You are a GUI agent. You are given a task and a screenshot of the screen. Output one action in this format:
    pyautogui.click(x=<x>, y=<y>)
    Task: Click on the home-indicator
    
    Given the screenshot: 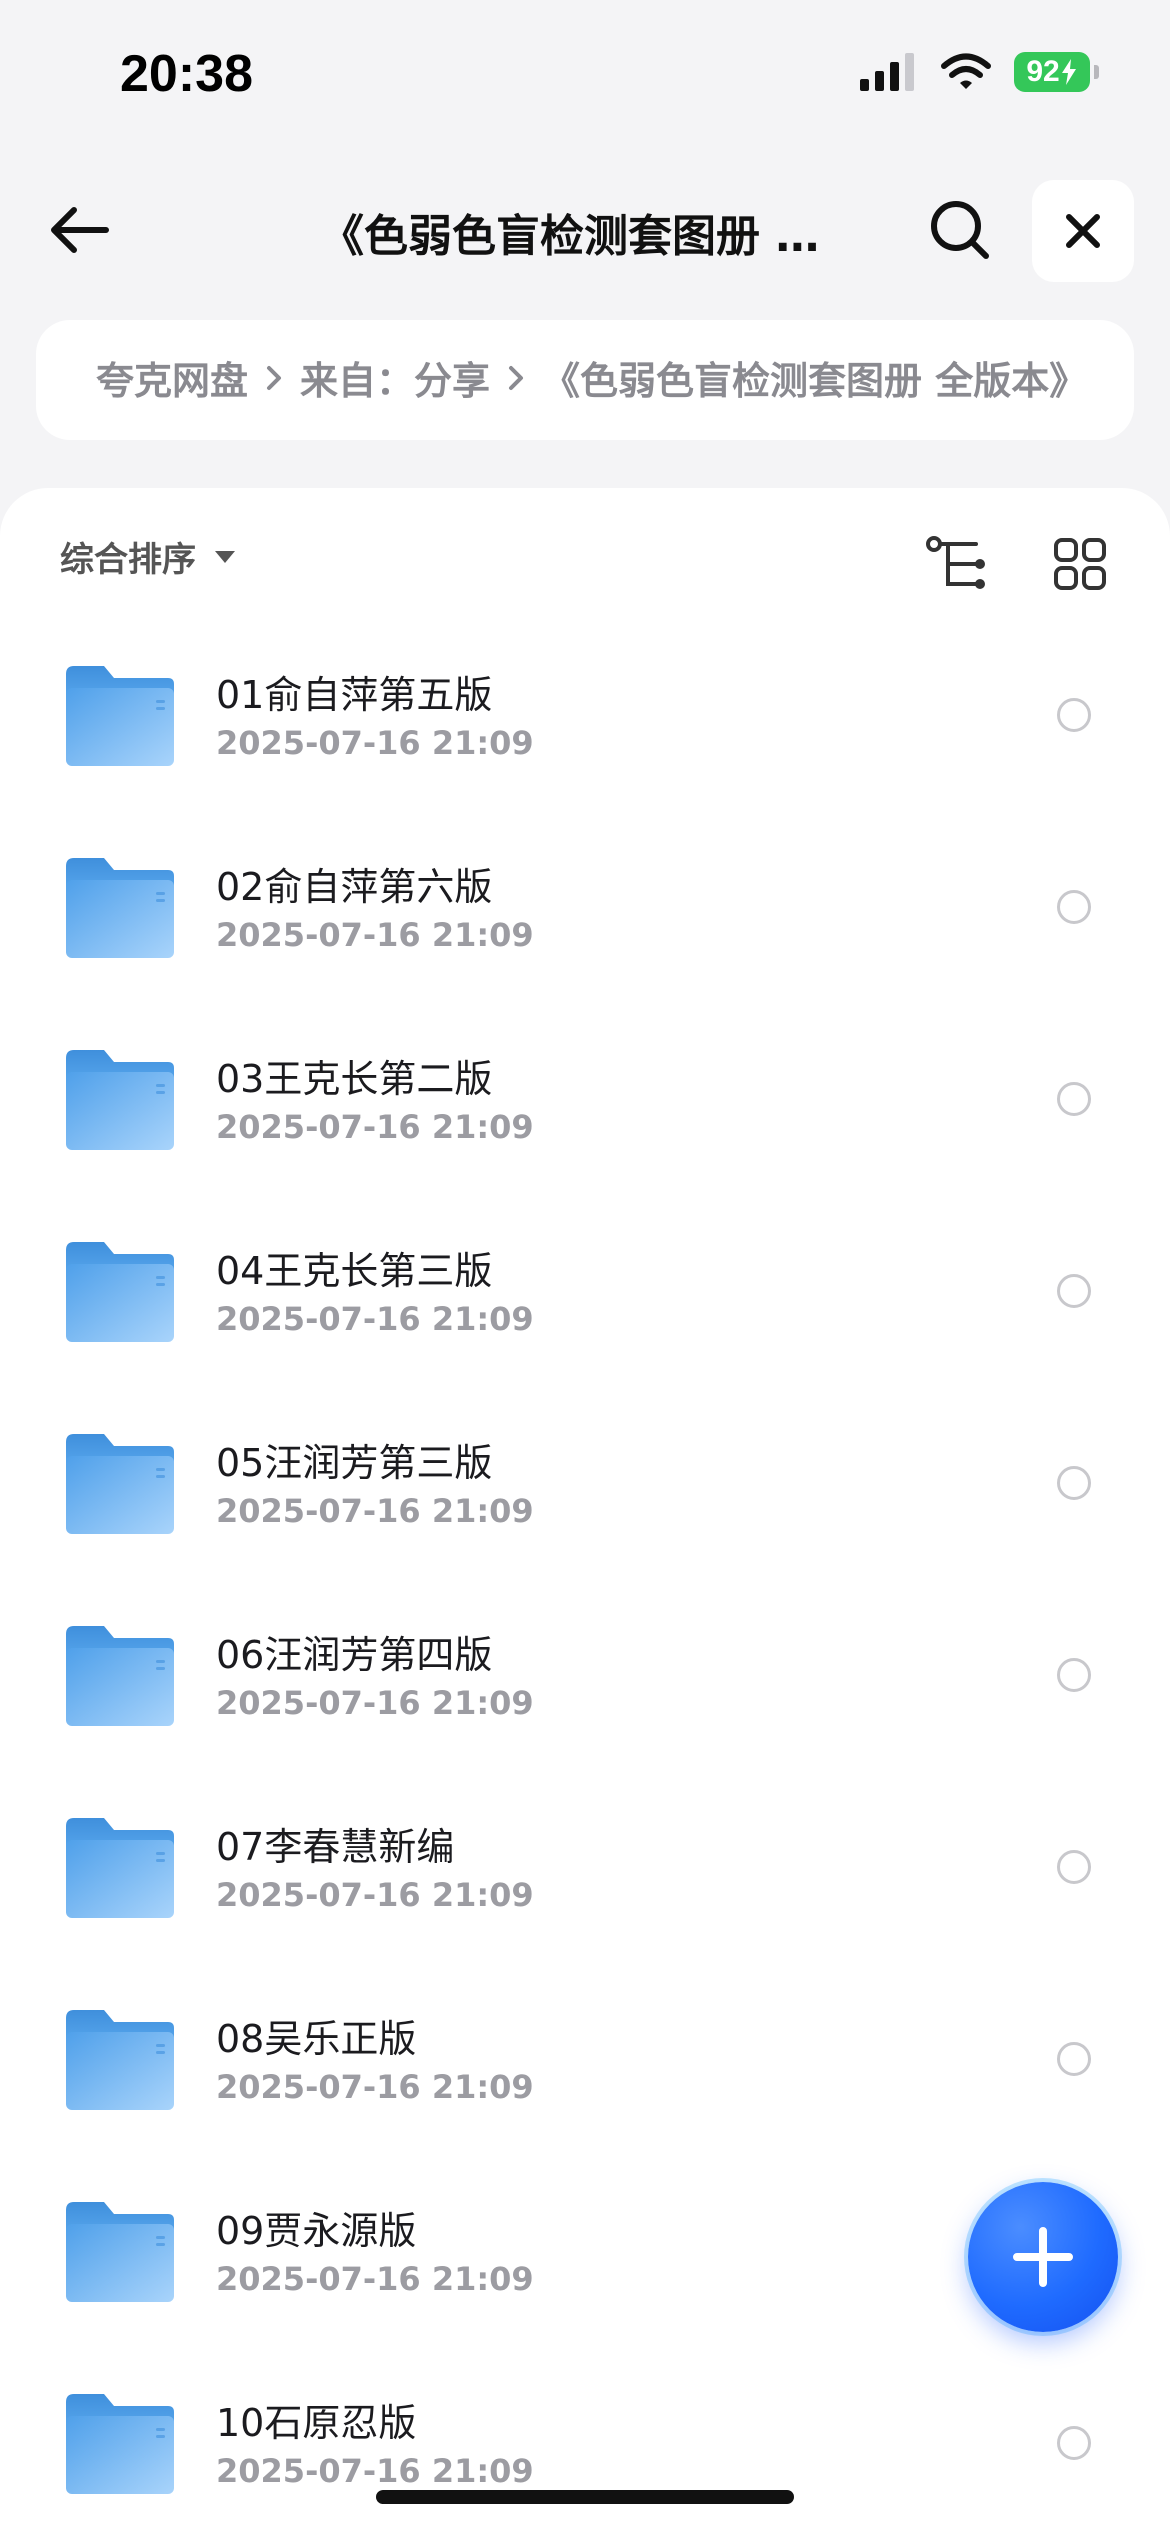 What is the action you would take?
    pyautogui.click(x=585, y=2497)
    